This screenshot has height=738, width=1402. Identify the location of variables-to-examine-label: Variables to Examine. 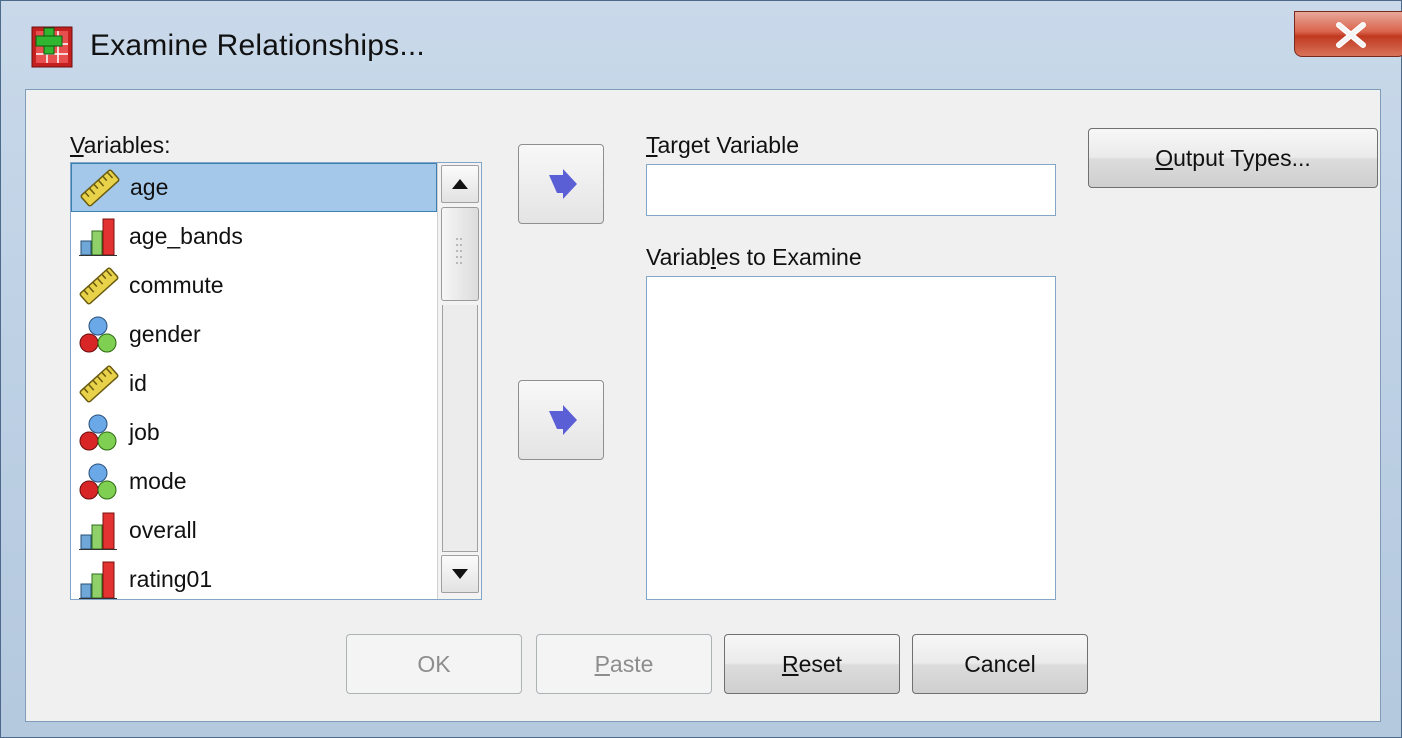
(754, 257).